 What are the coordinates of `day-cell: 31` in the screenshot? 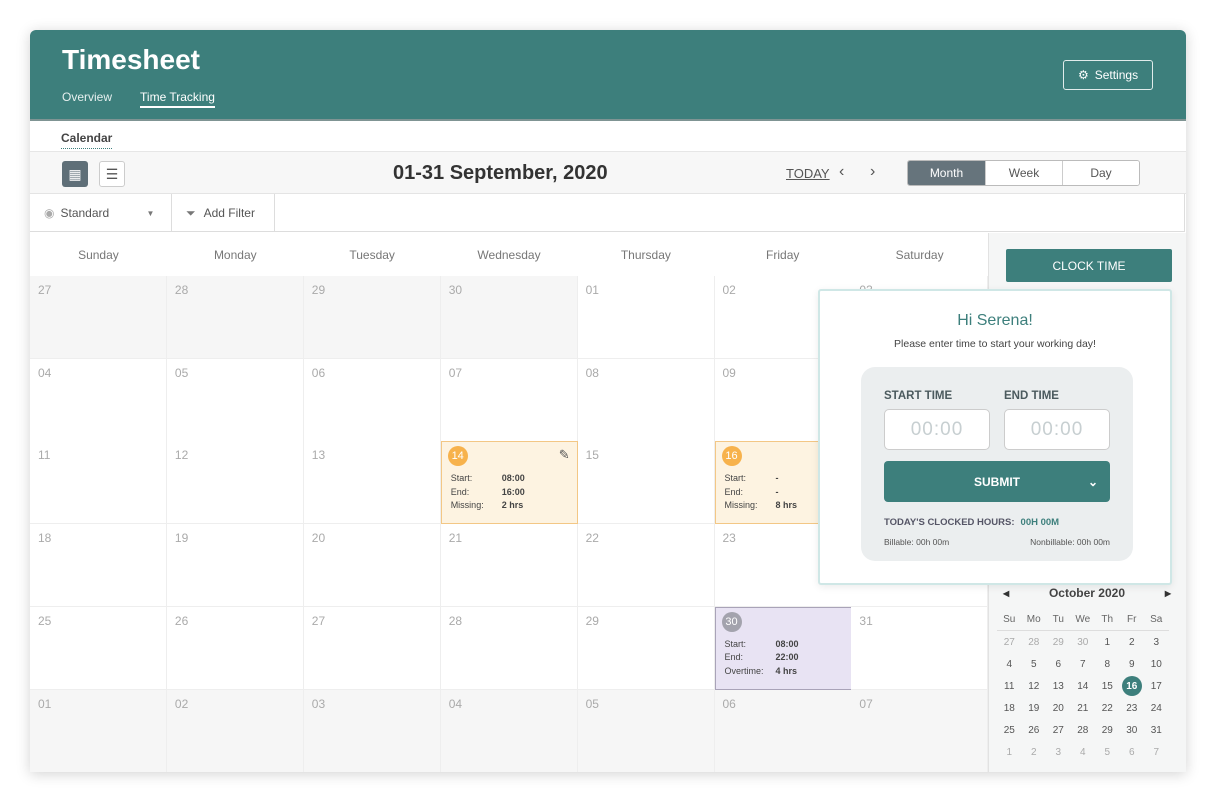 It's located at (920, 648).